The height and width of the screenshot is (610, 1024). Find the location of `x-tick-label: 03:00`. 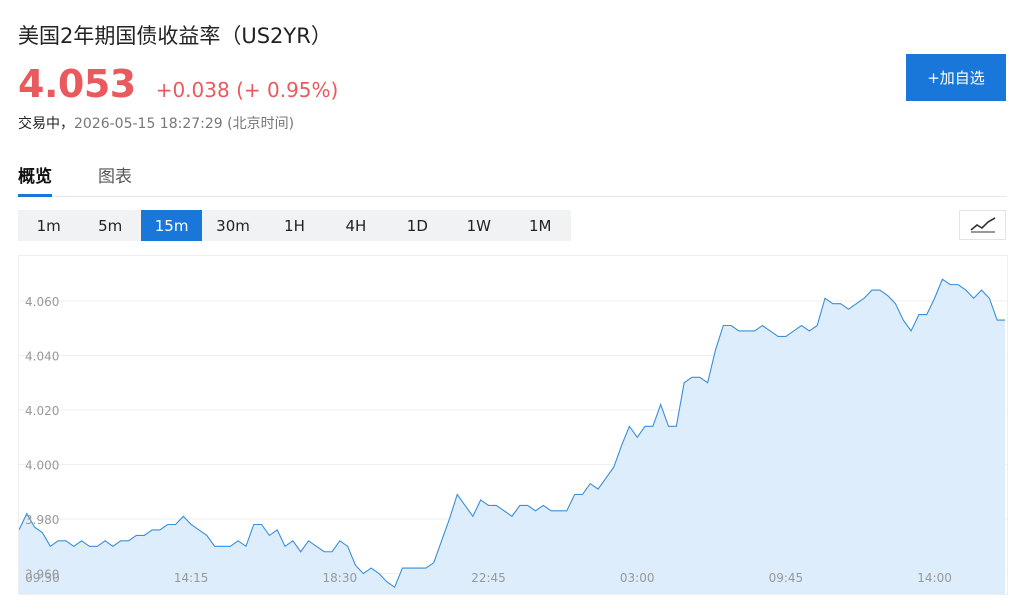

x-tick-label: 03:00 is located at coordinates (637, 578).